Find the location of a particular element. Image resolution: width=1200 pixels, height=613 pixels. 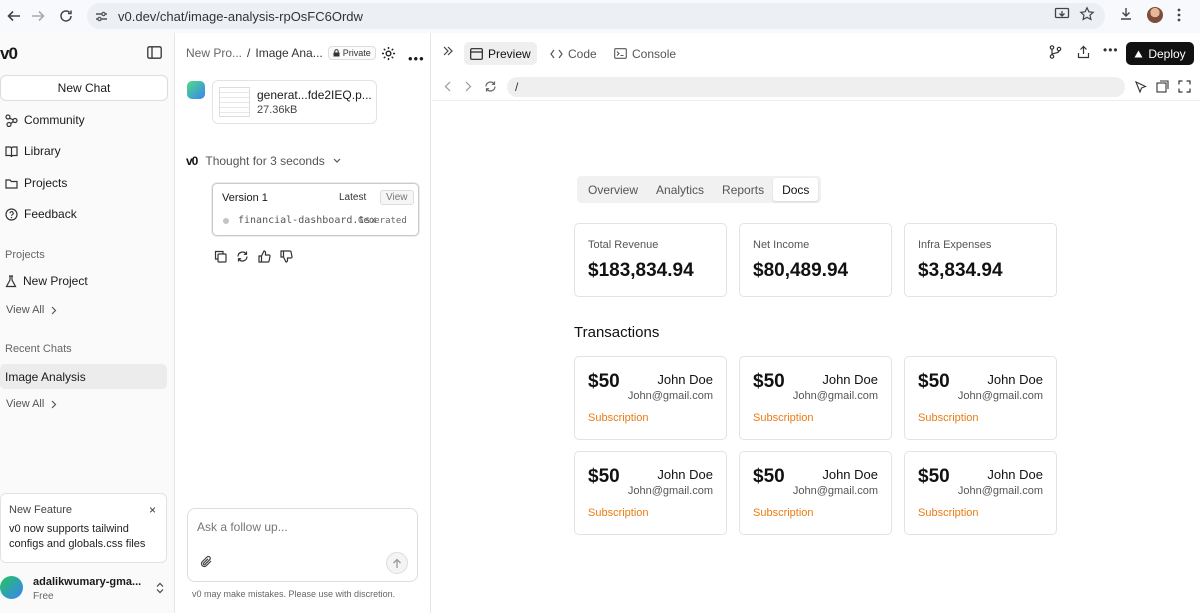

url-text: v0.dev/chat/image-analysis-rpOsFC6Ordw is located at coordinates (240, 16).